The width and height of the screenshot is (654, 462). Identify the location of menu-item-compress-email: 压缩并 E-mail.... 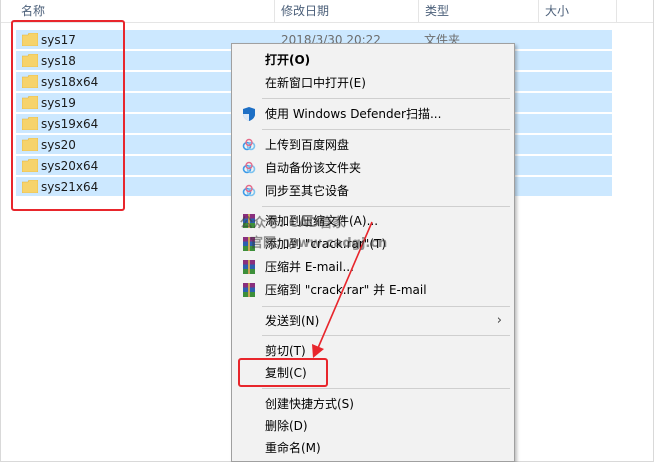
(373, 267).